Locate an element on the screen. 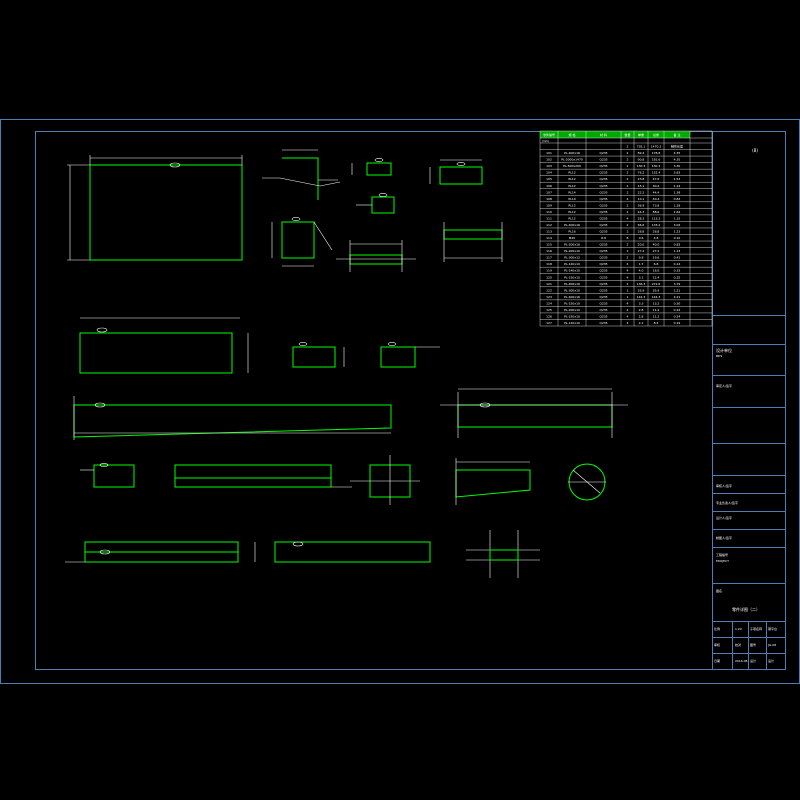  parts-table-cell: 8 is located at coordinates (628, 238).